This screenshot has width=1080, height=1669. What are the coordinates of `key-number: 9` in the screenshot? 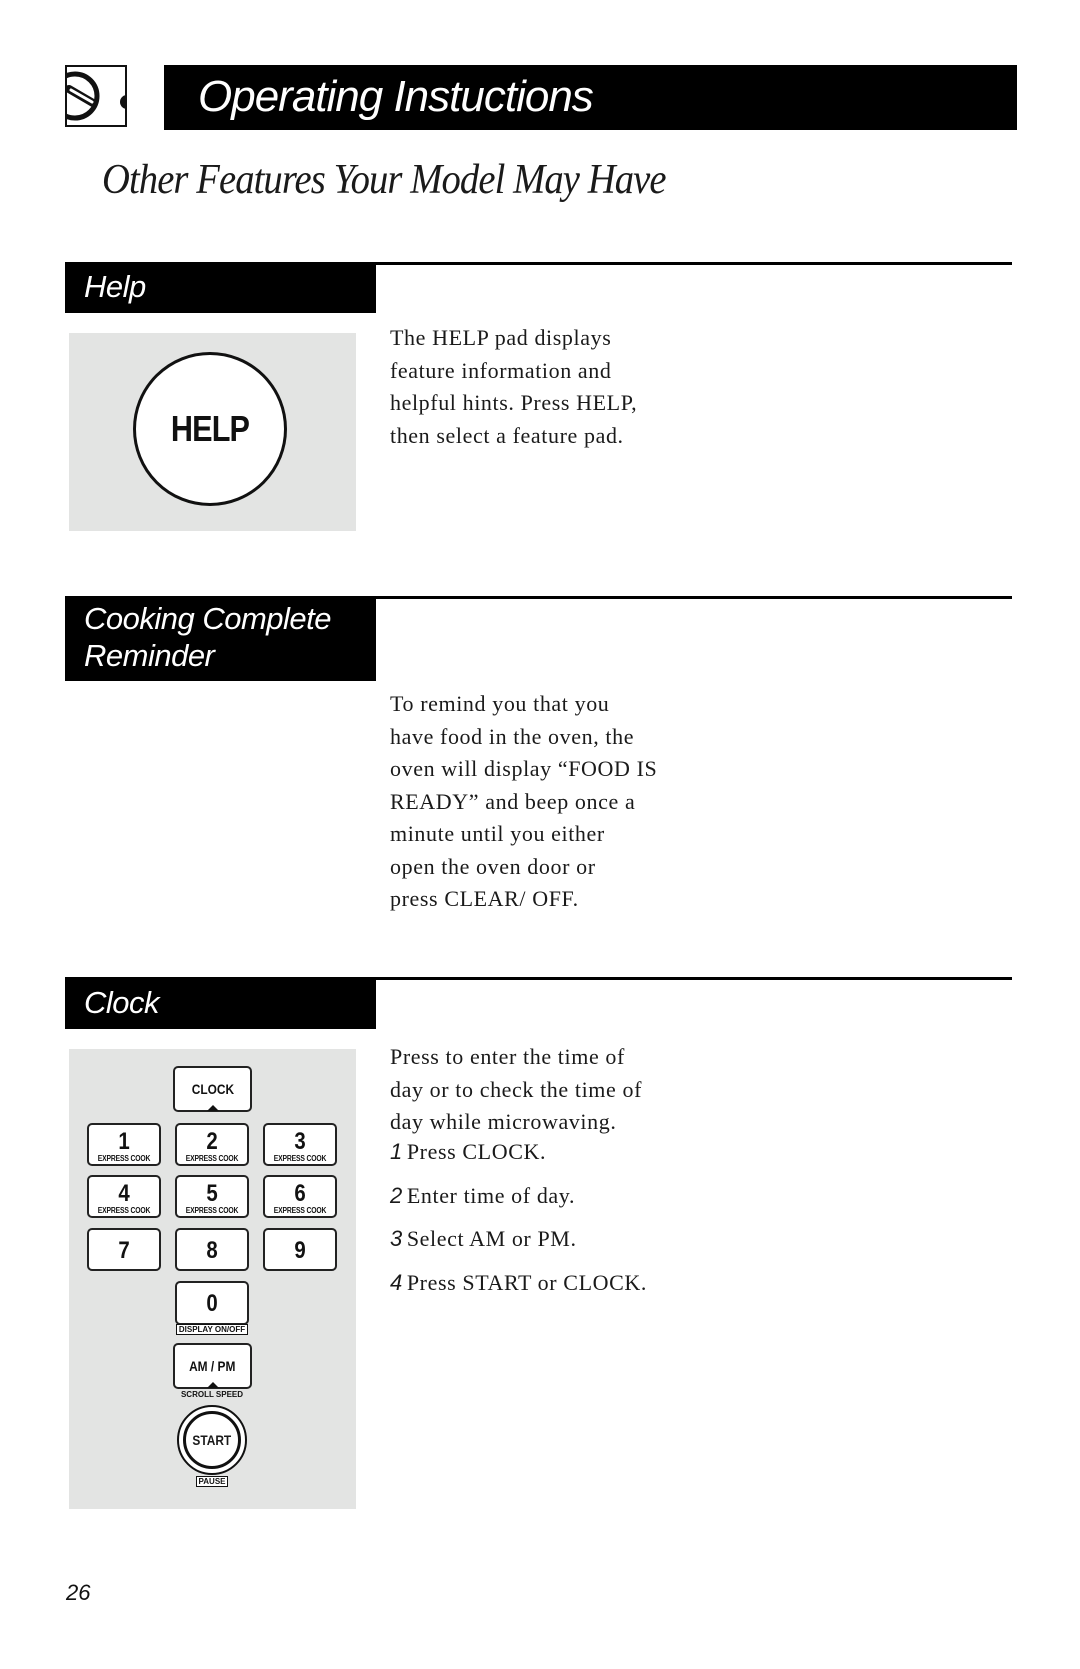 It's located at (300, 1250).